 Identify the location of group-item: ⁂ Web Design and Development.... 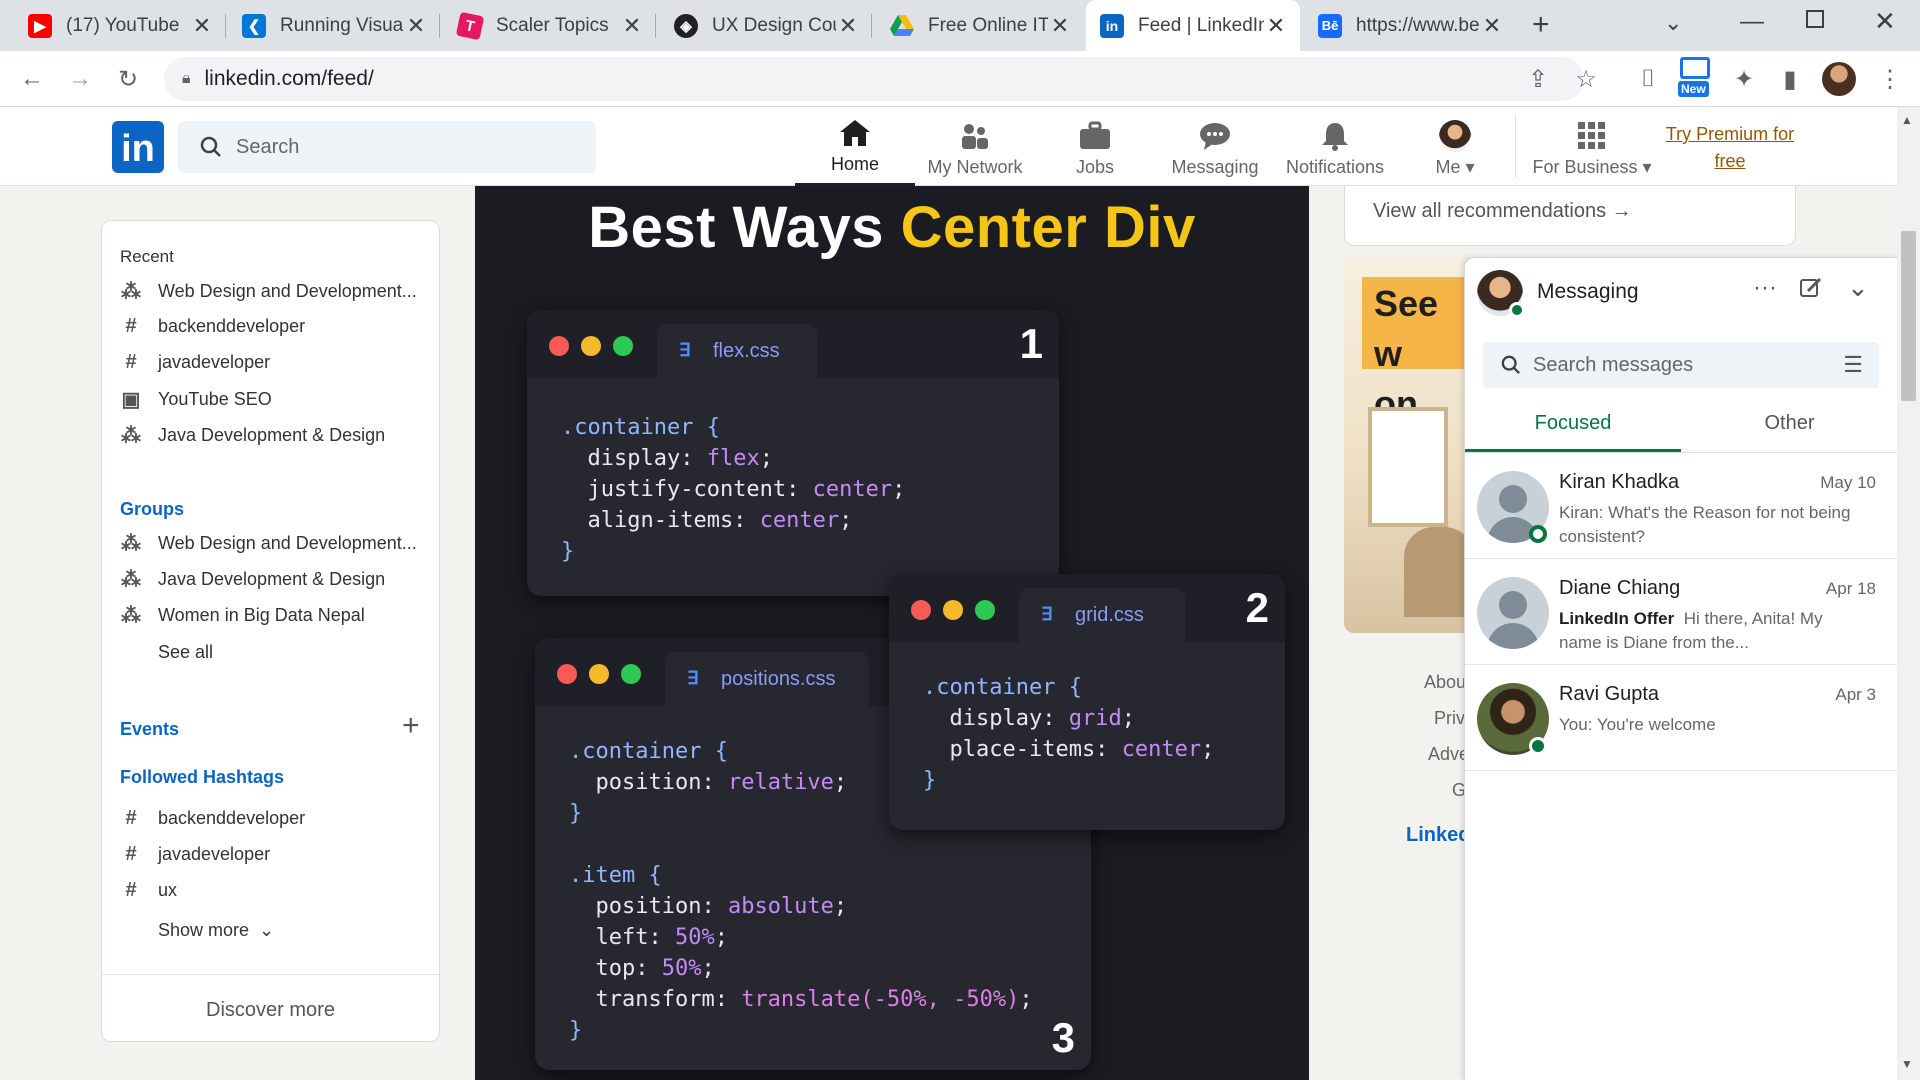
(268, 543).